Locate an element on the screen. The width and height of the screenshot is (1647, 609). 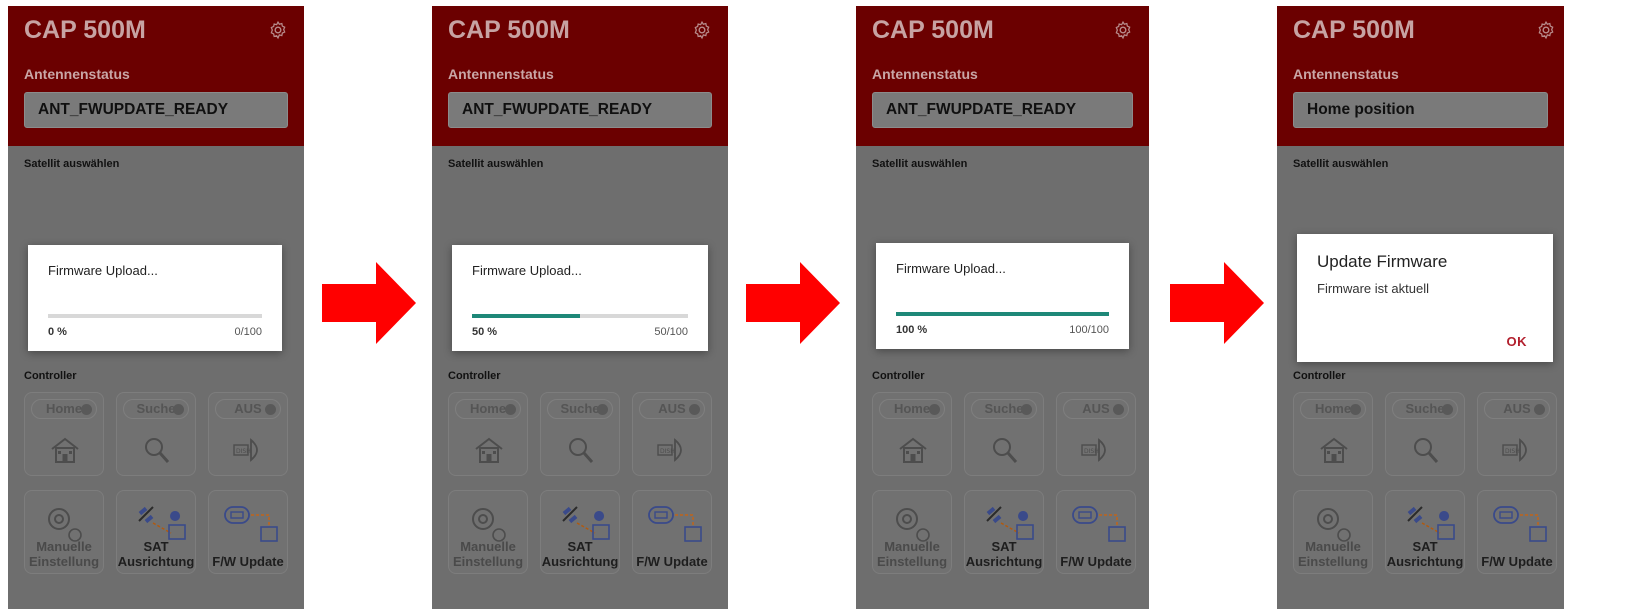
progress-percent: 50 % is located at coordinates (485, 332).